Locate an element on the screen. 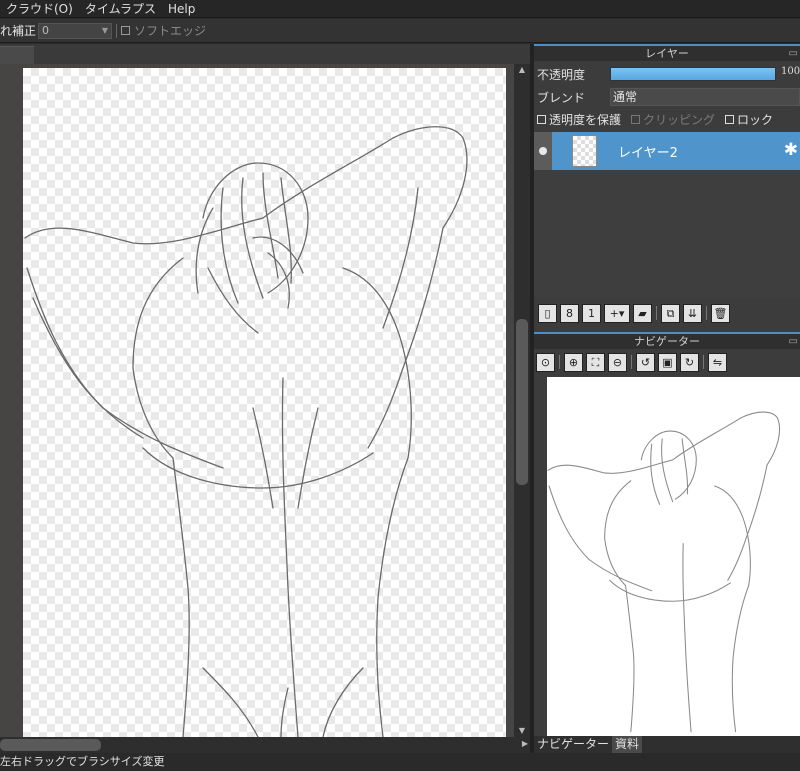  document-tab is located at coordinates (17, 55).